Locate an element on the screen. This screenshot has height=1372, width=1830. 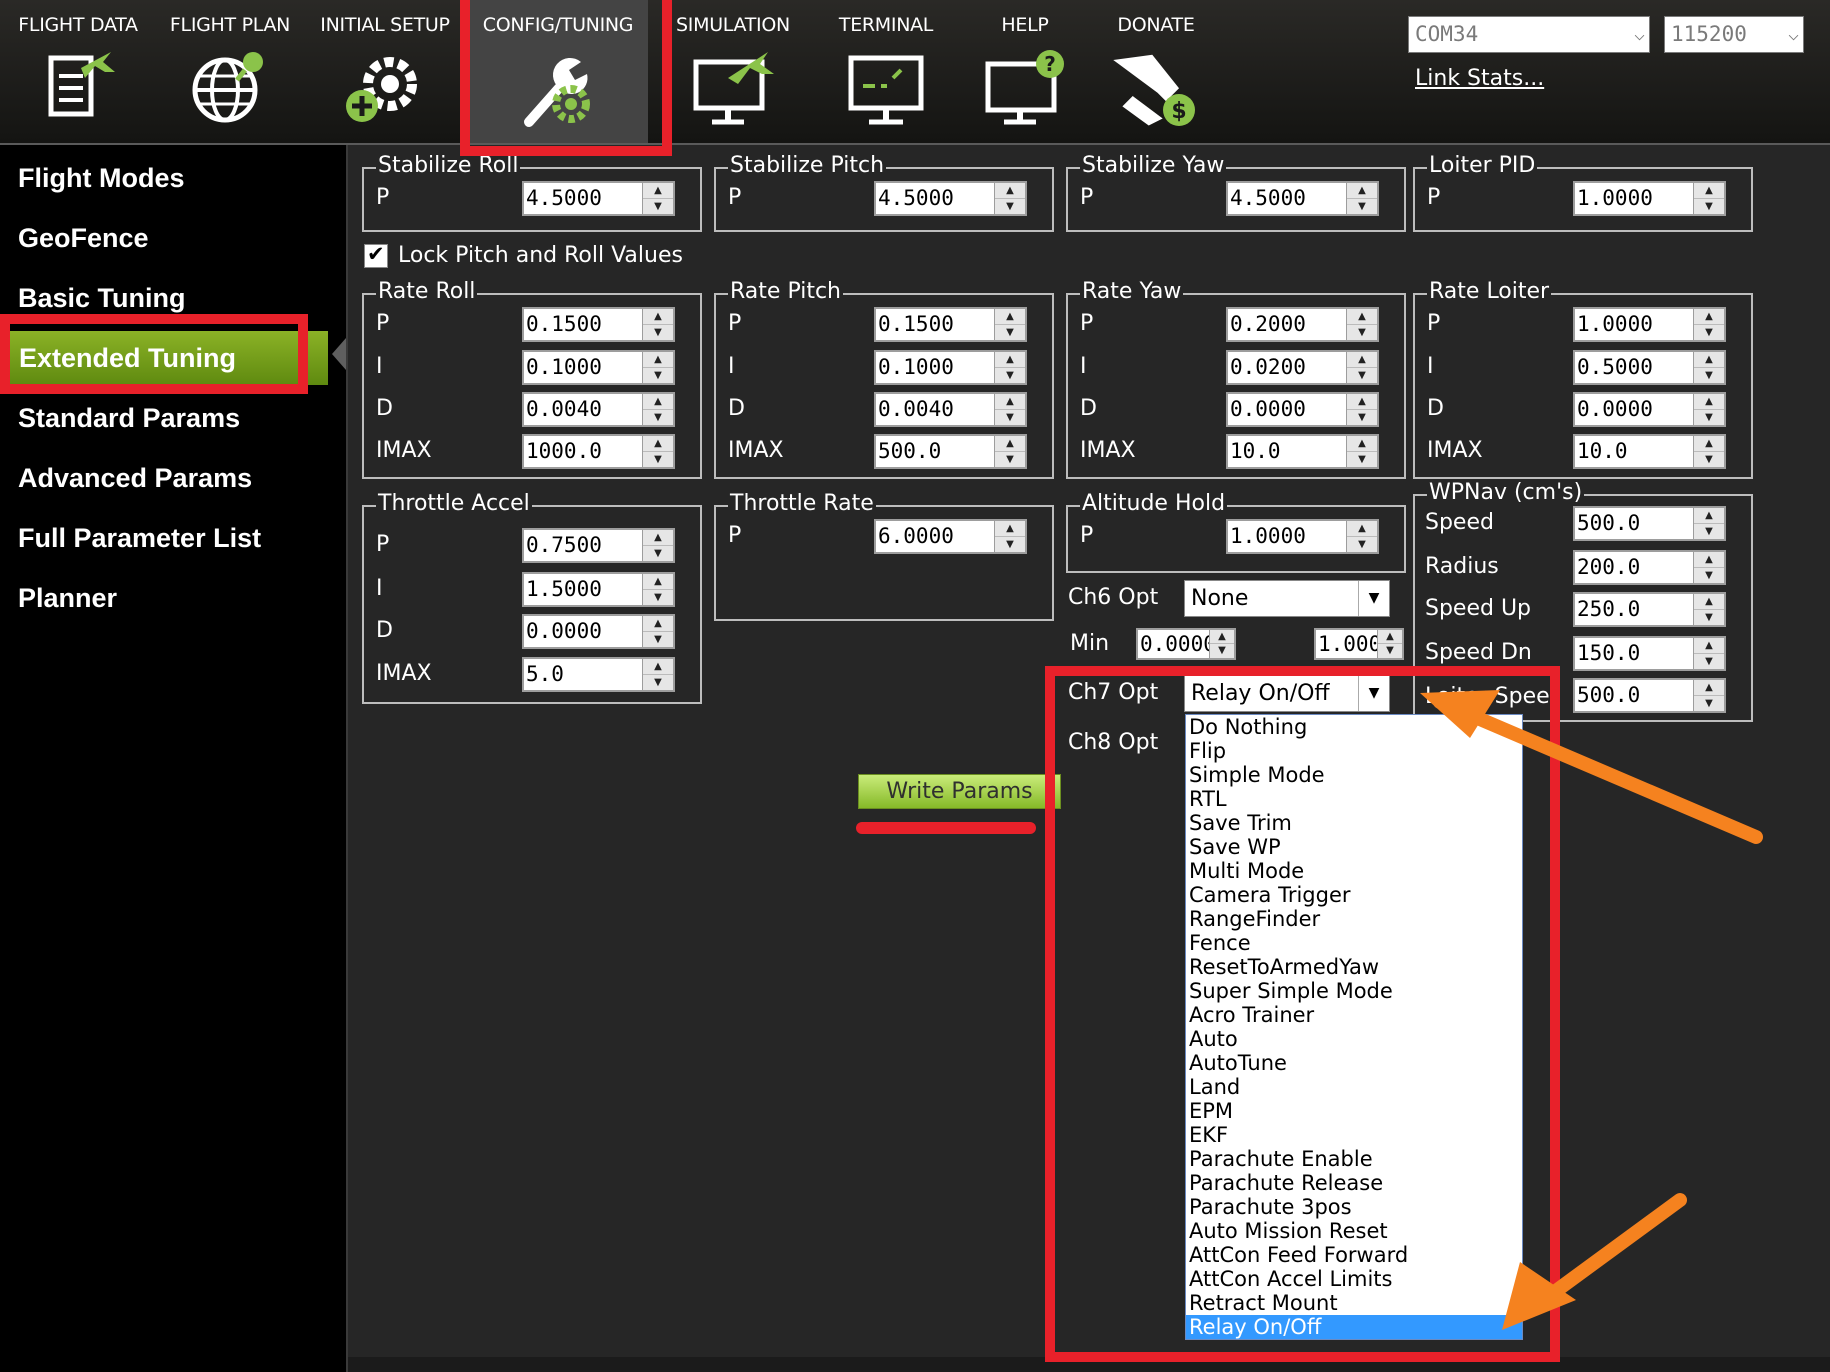
annotation-arrow-ch7 is located at coordinates (1598, 769).